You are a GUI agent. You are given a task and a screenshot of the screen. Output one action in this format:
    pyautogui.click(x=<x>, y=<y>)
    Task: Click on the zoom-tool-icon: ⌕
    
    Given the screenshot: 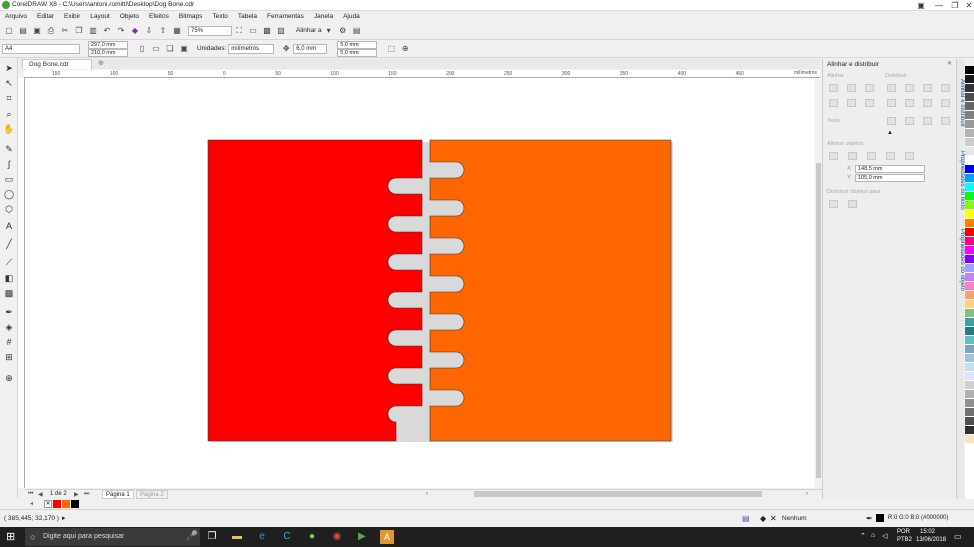 What is the action you would take?
    pyautogui.click(x=9, y=114)
    